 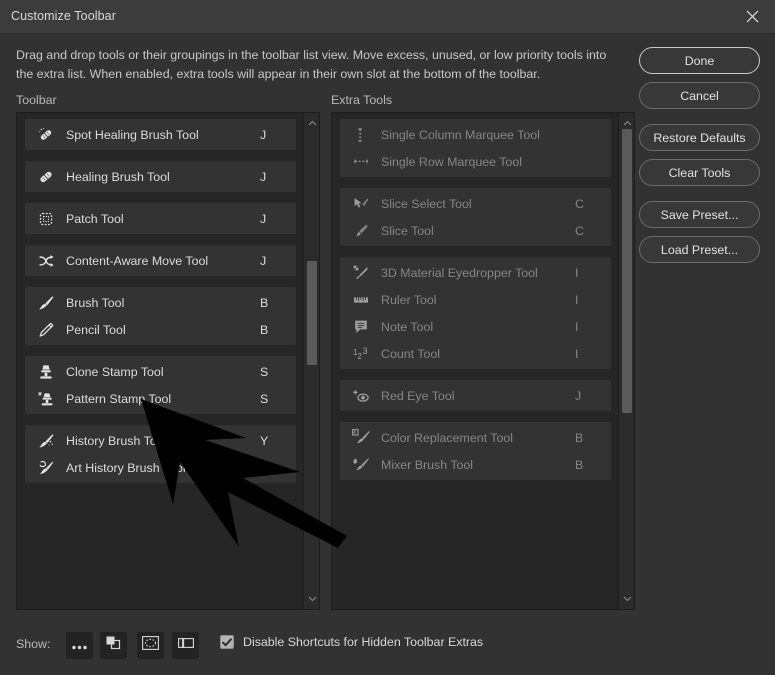 What do you see at coordinates (752, 16) in the screenshot?
I see `close-icon` at bounding box center [752, 16].